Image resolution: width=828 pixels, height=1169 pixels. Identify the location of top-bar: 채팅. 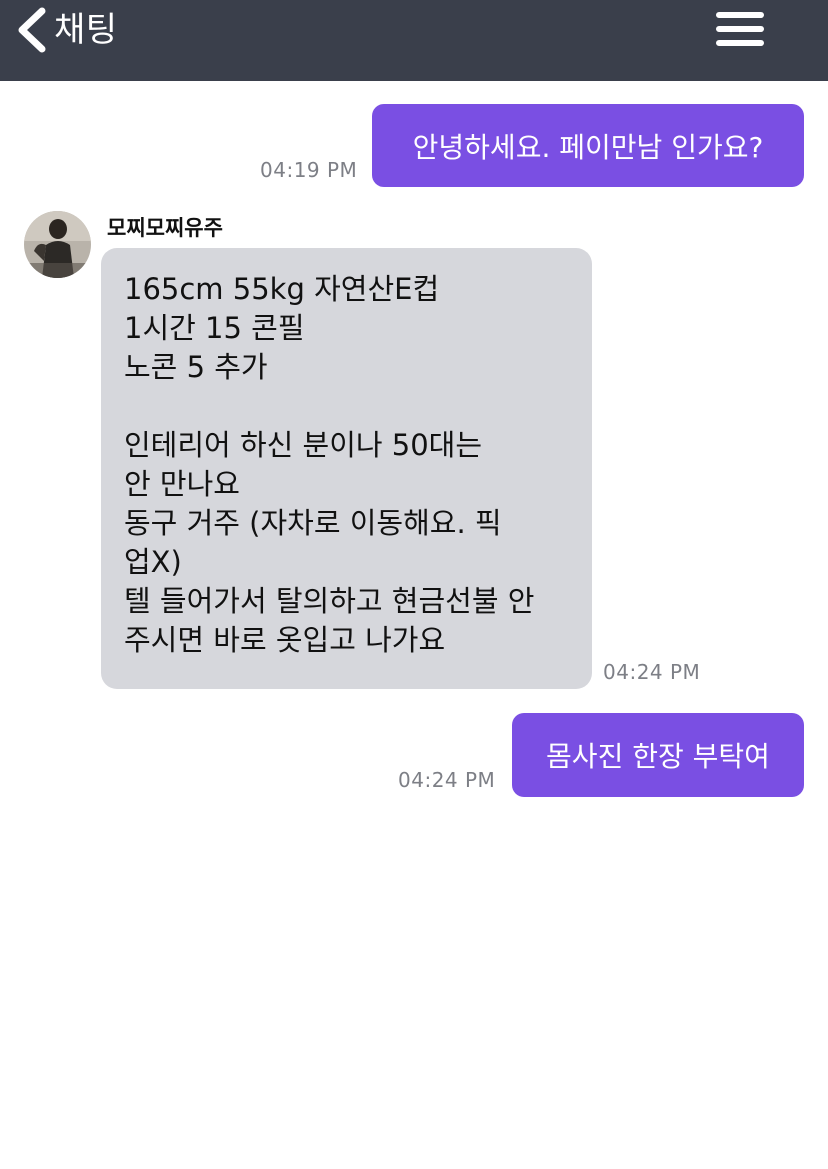
(414, 40).